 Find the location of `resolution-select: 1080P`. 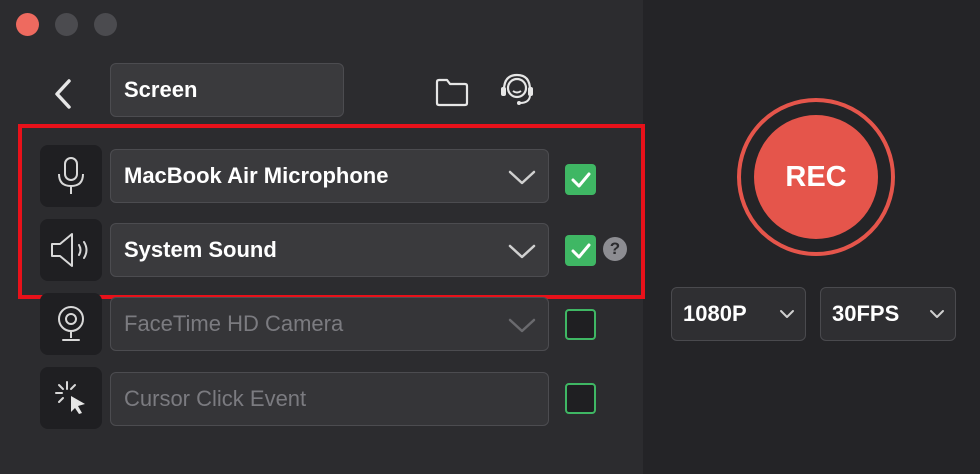

resolution-select: 1080P is located at coordinates (738, 314).